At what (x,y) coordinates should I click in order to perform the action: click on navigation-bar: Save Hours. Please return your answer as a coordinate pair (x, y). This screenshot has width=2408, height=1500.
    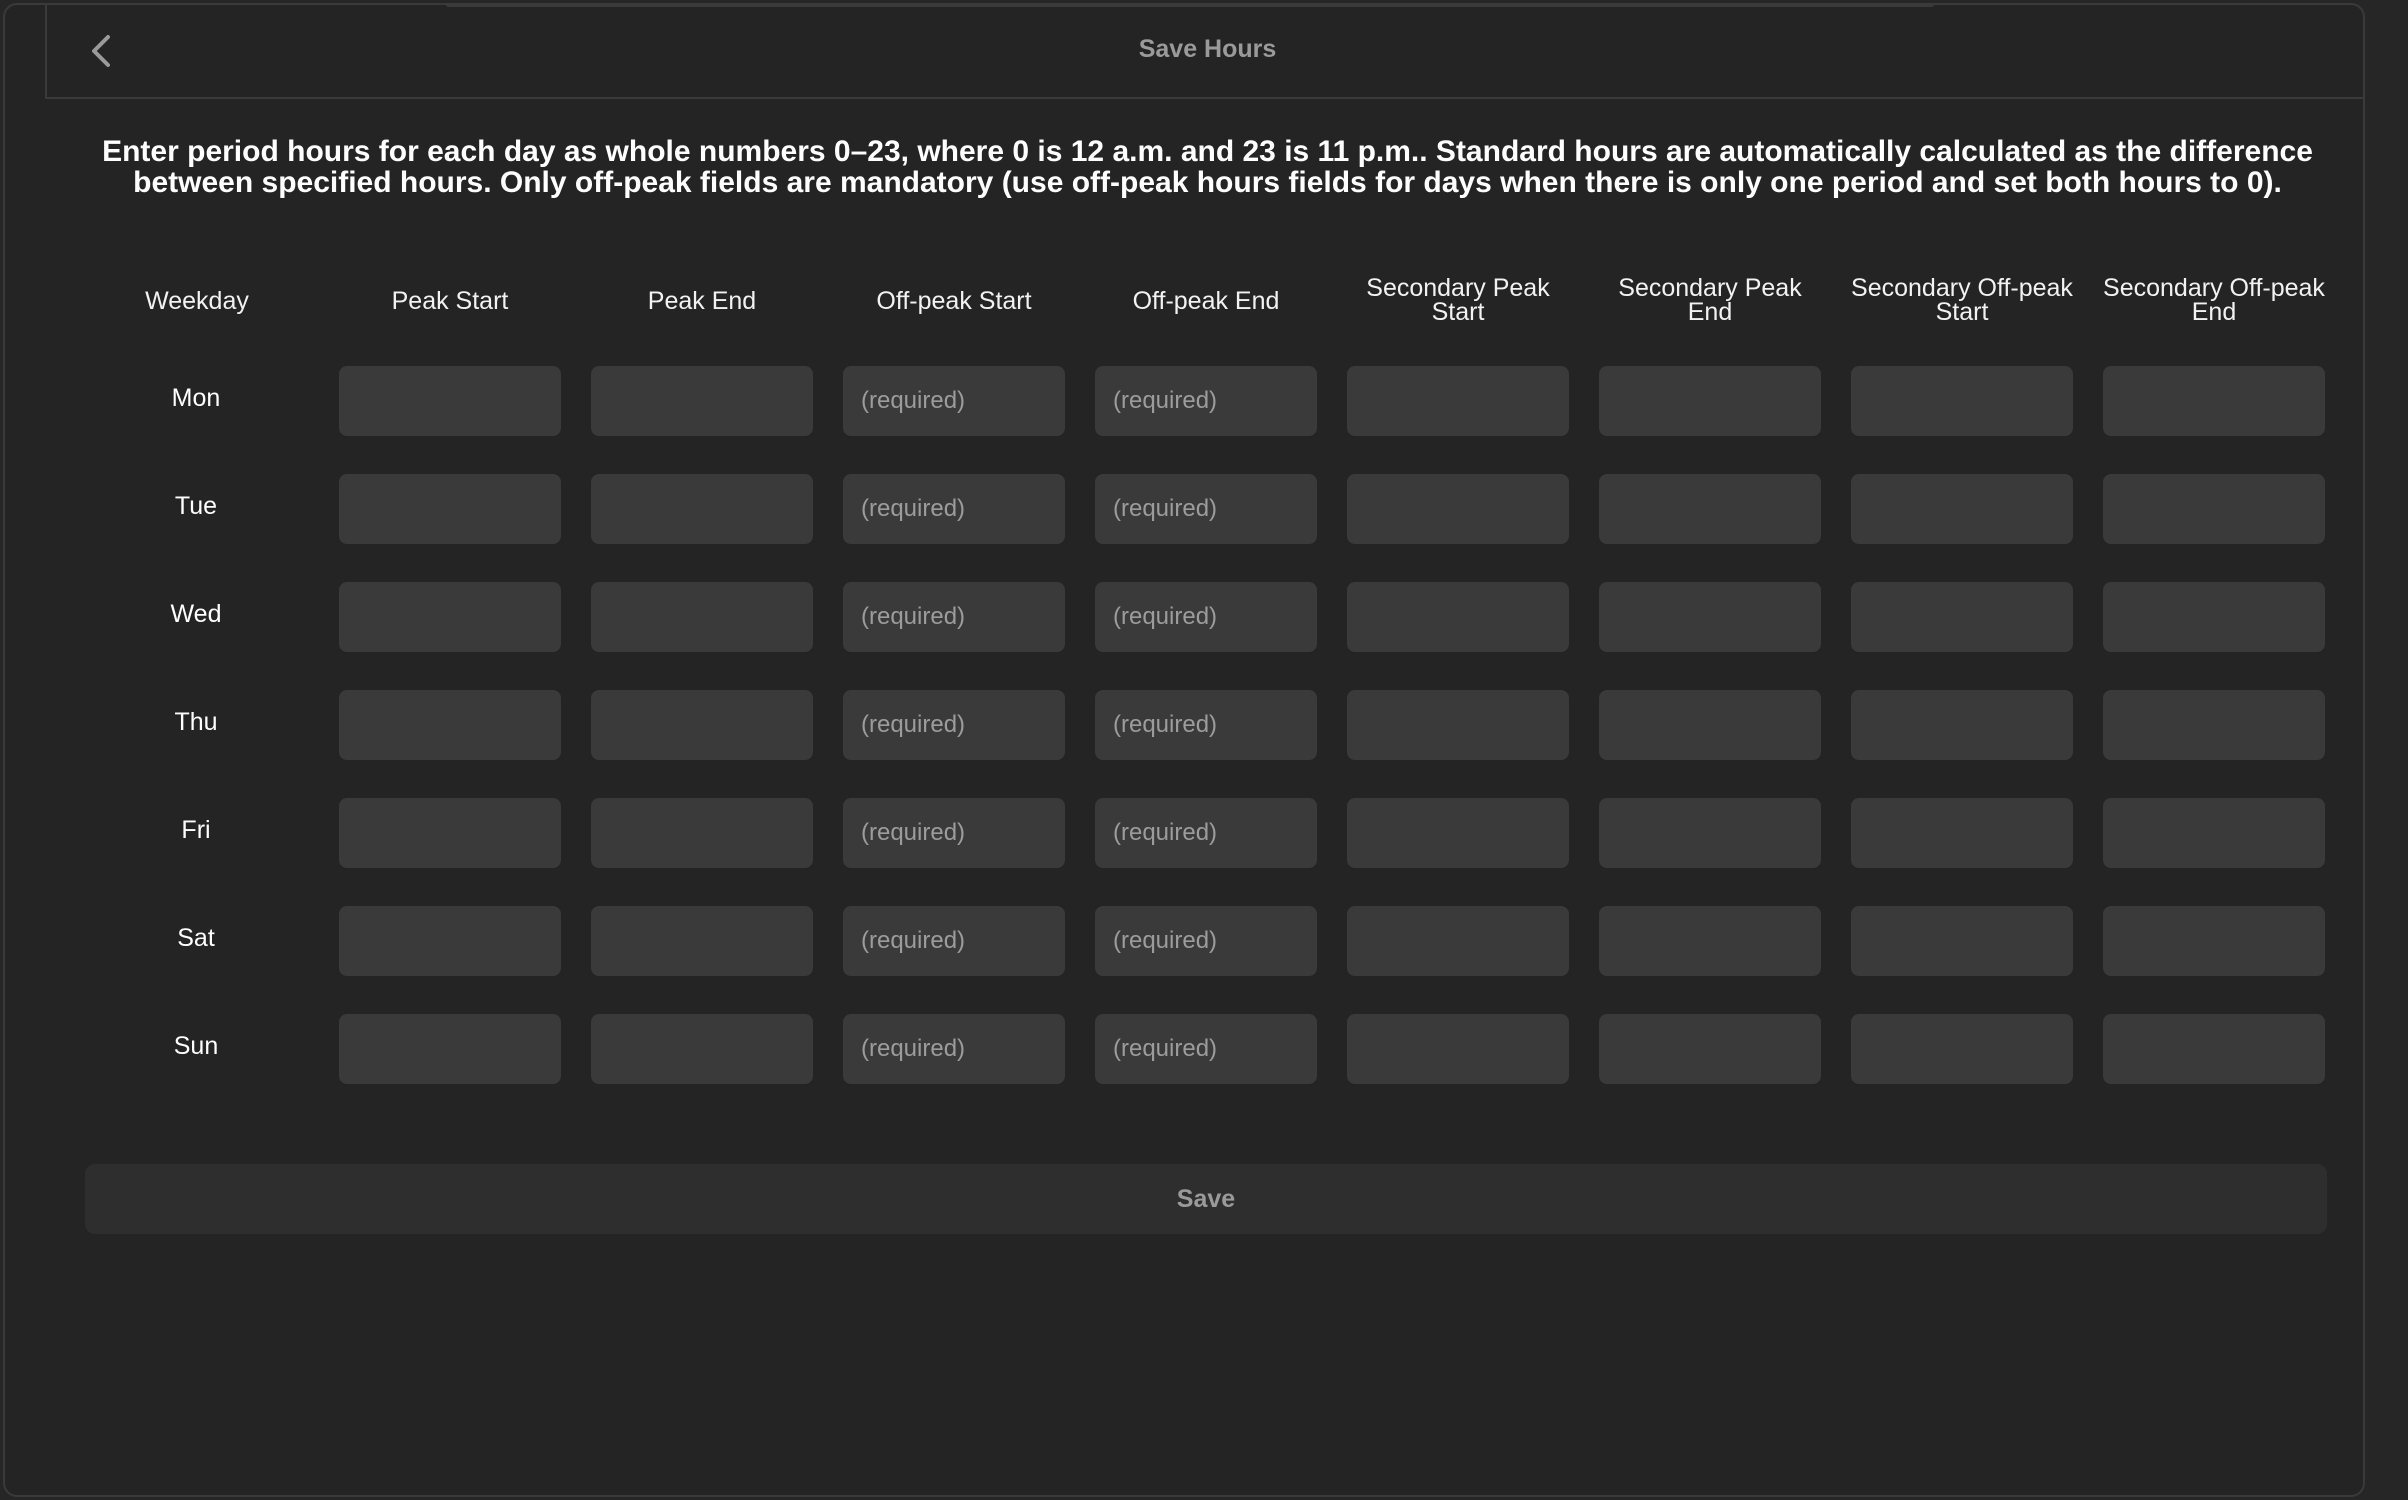
    Looking at the image, I should click on (1204, 52).